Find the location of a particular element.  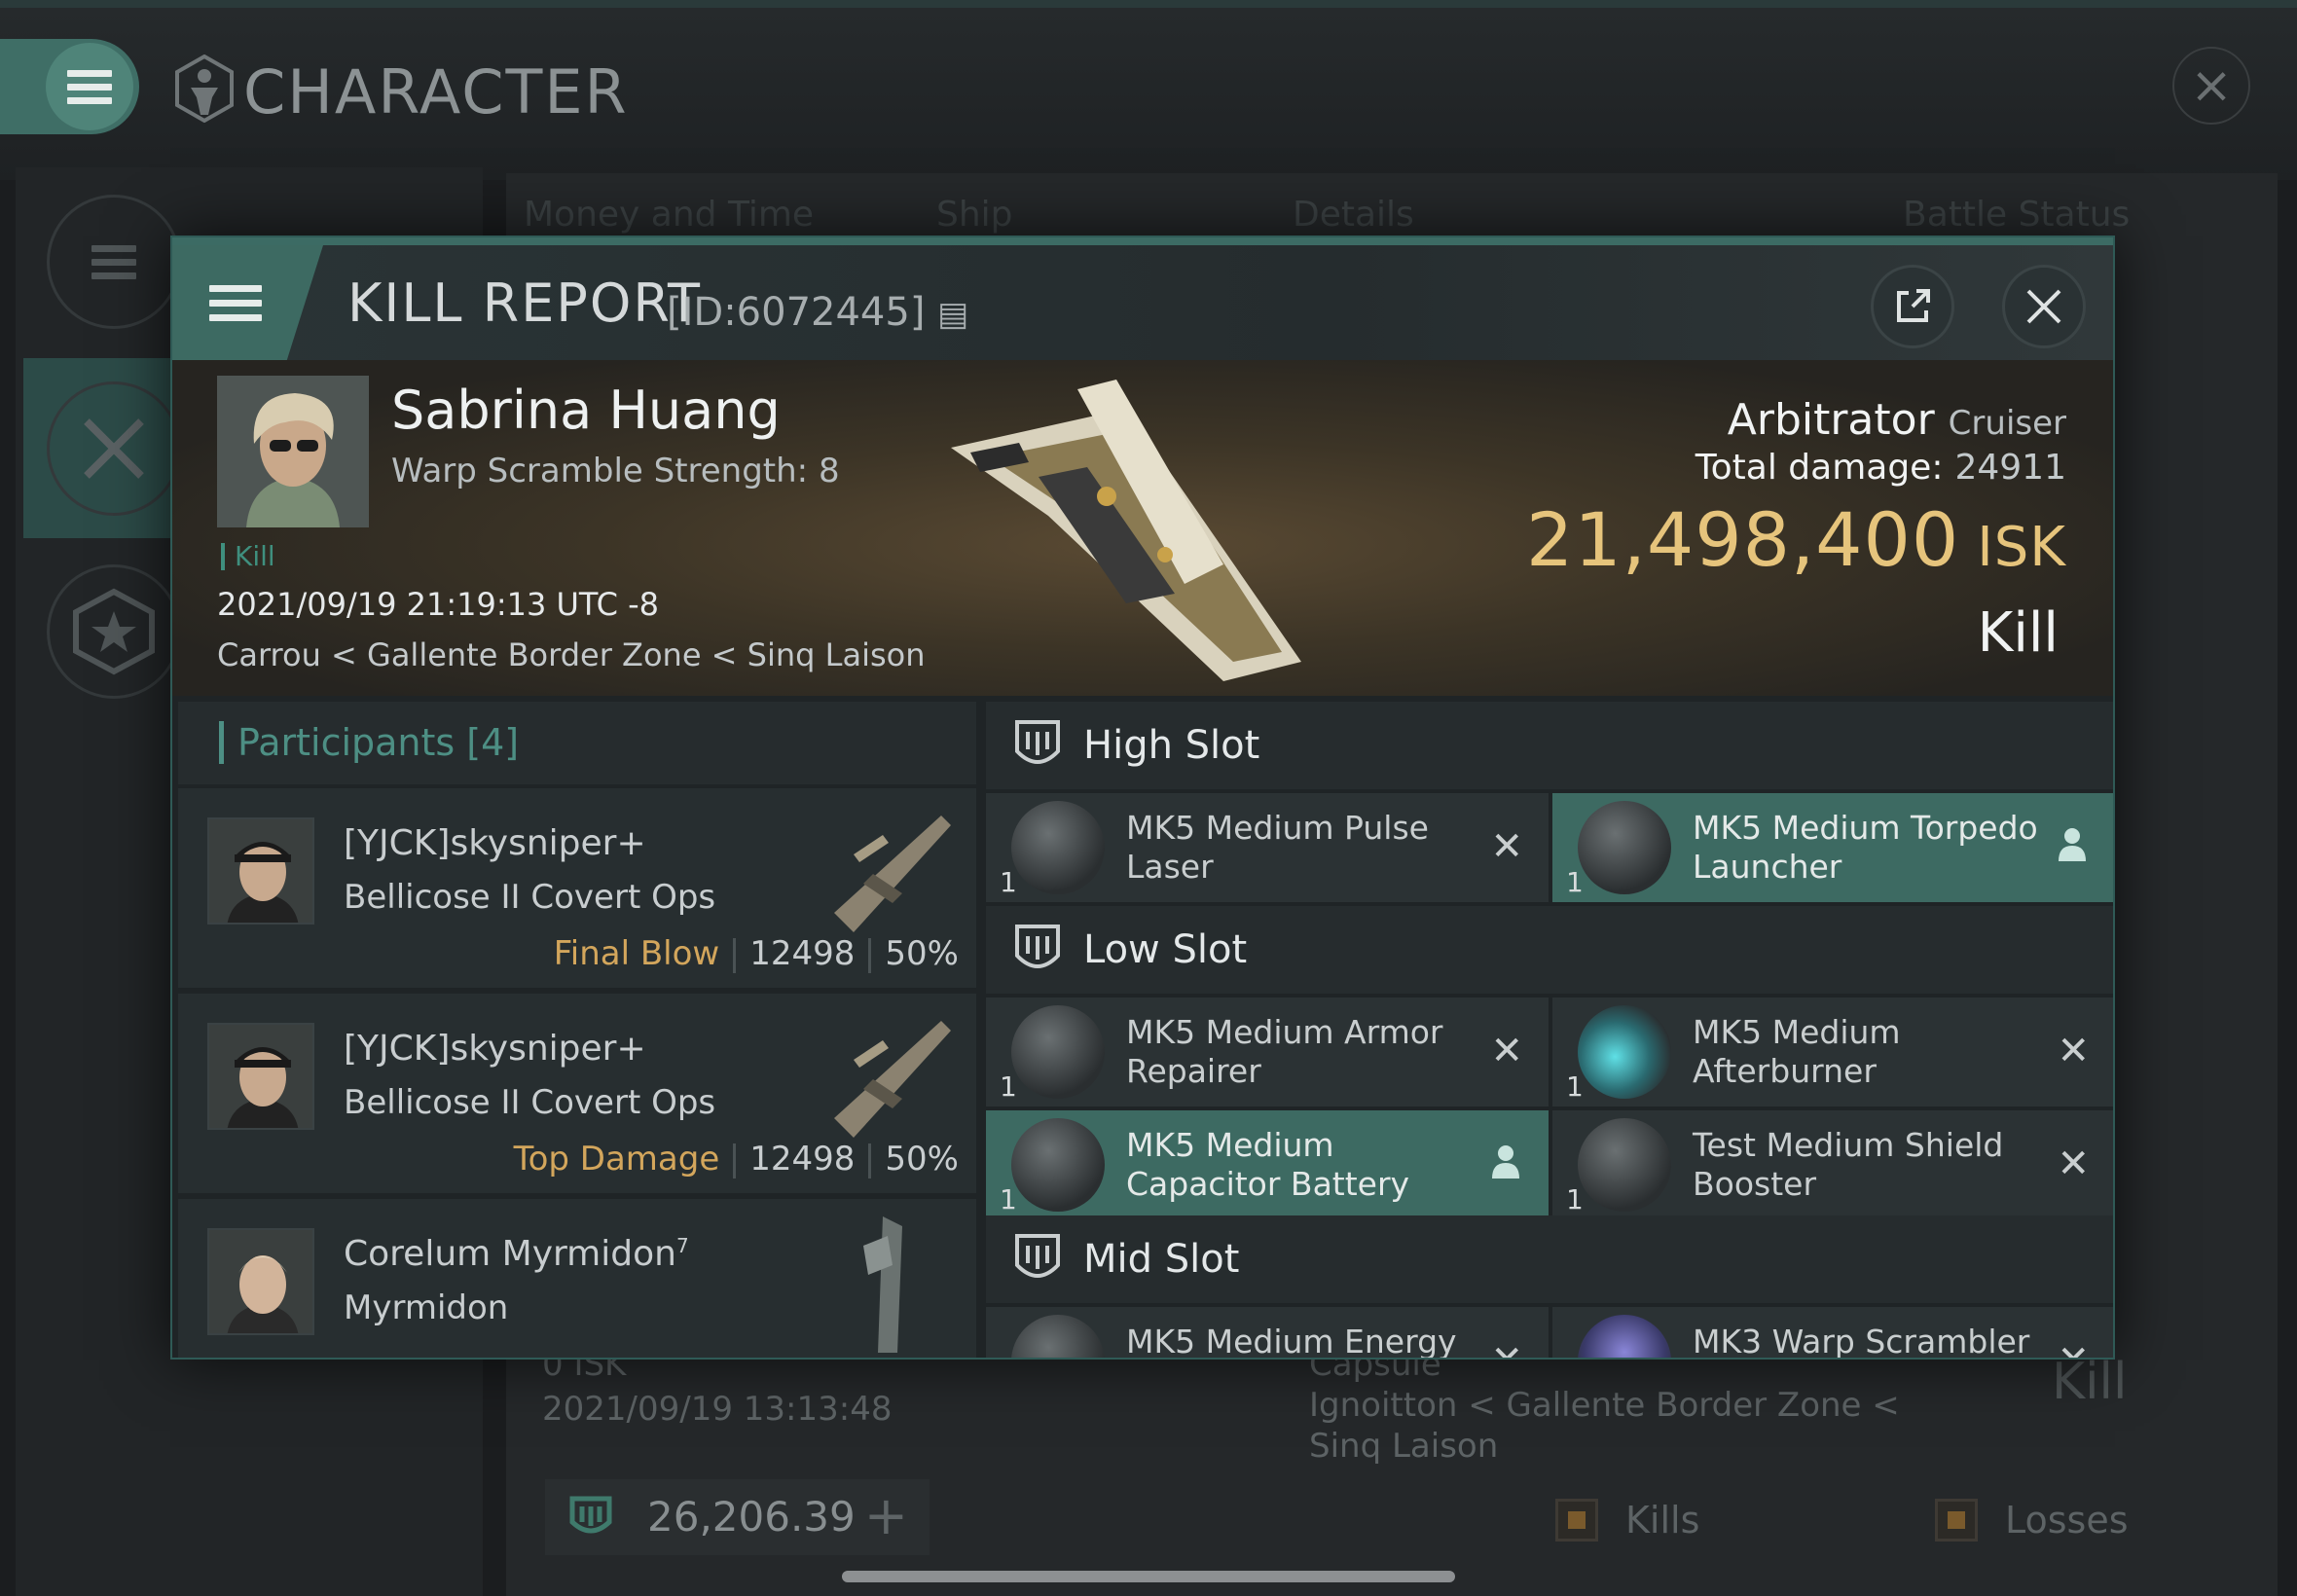

participant-role: Final Blow is located at coordinates (636, 953).